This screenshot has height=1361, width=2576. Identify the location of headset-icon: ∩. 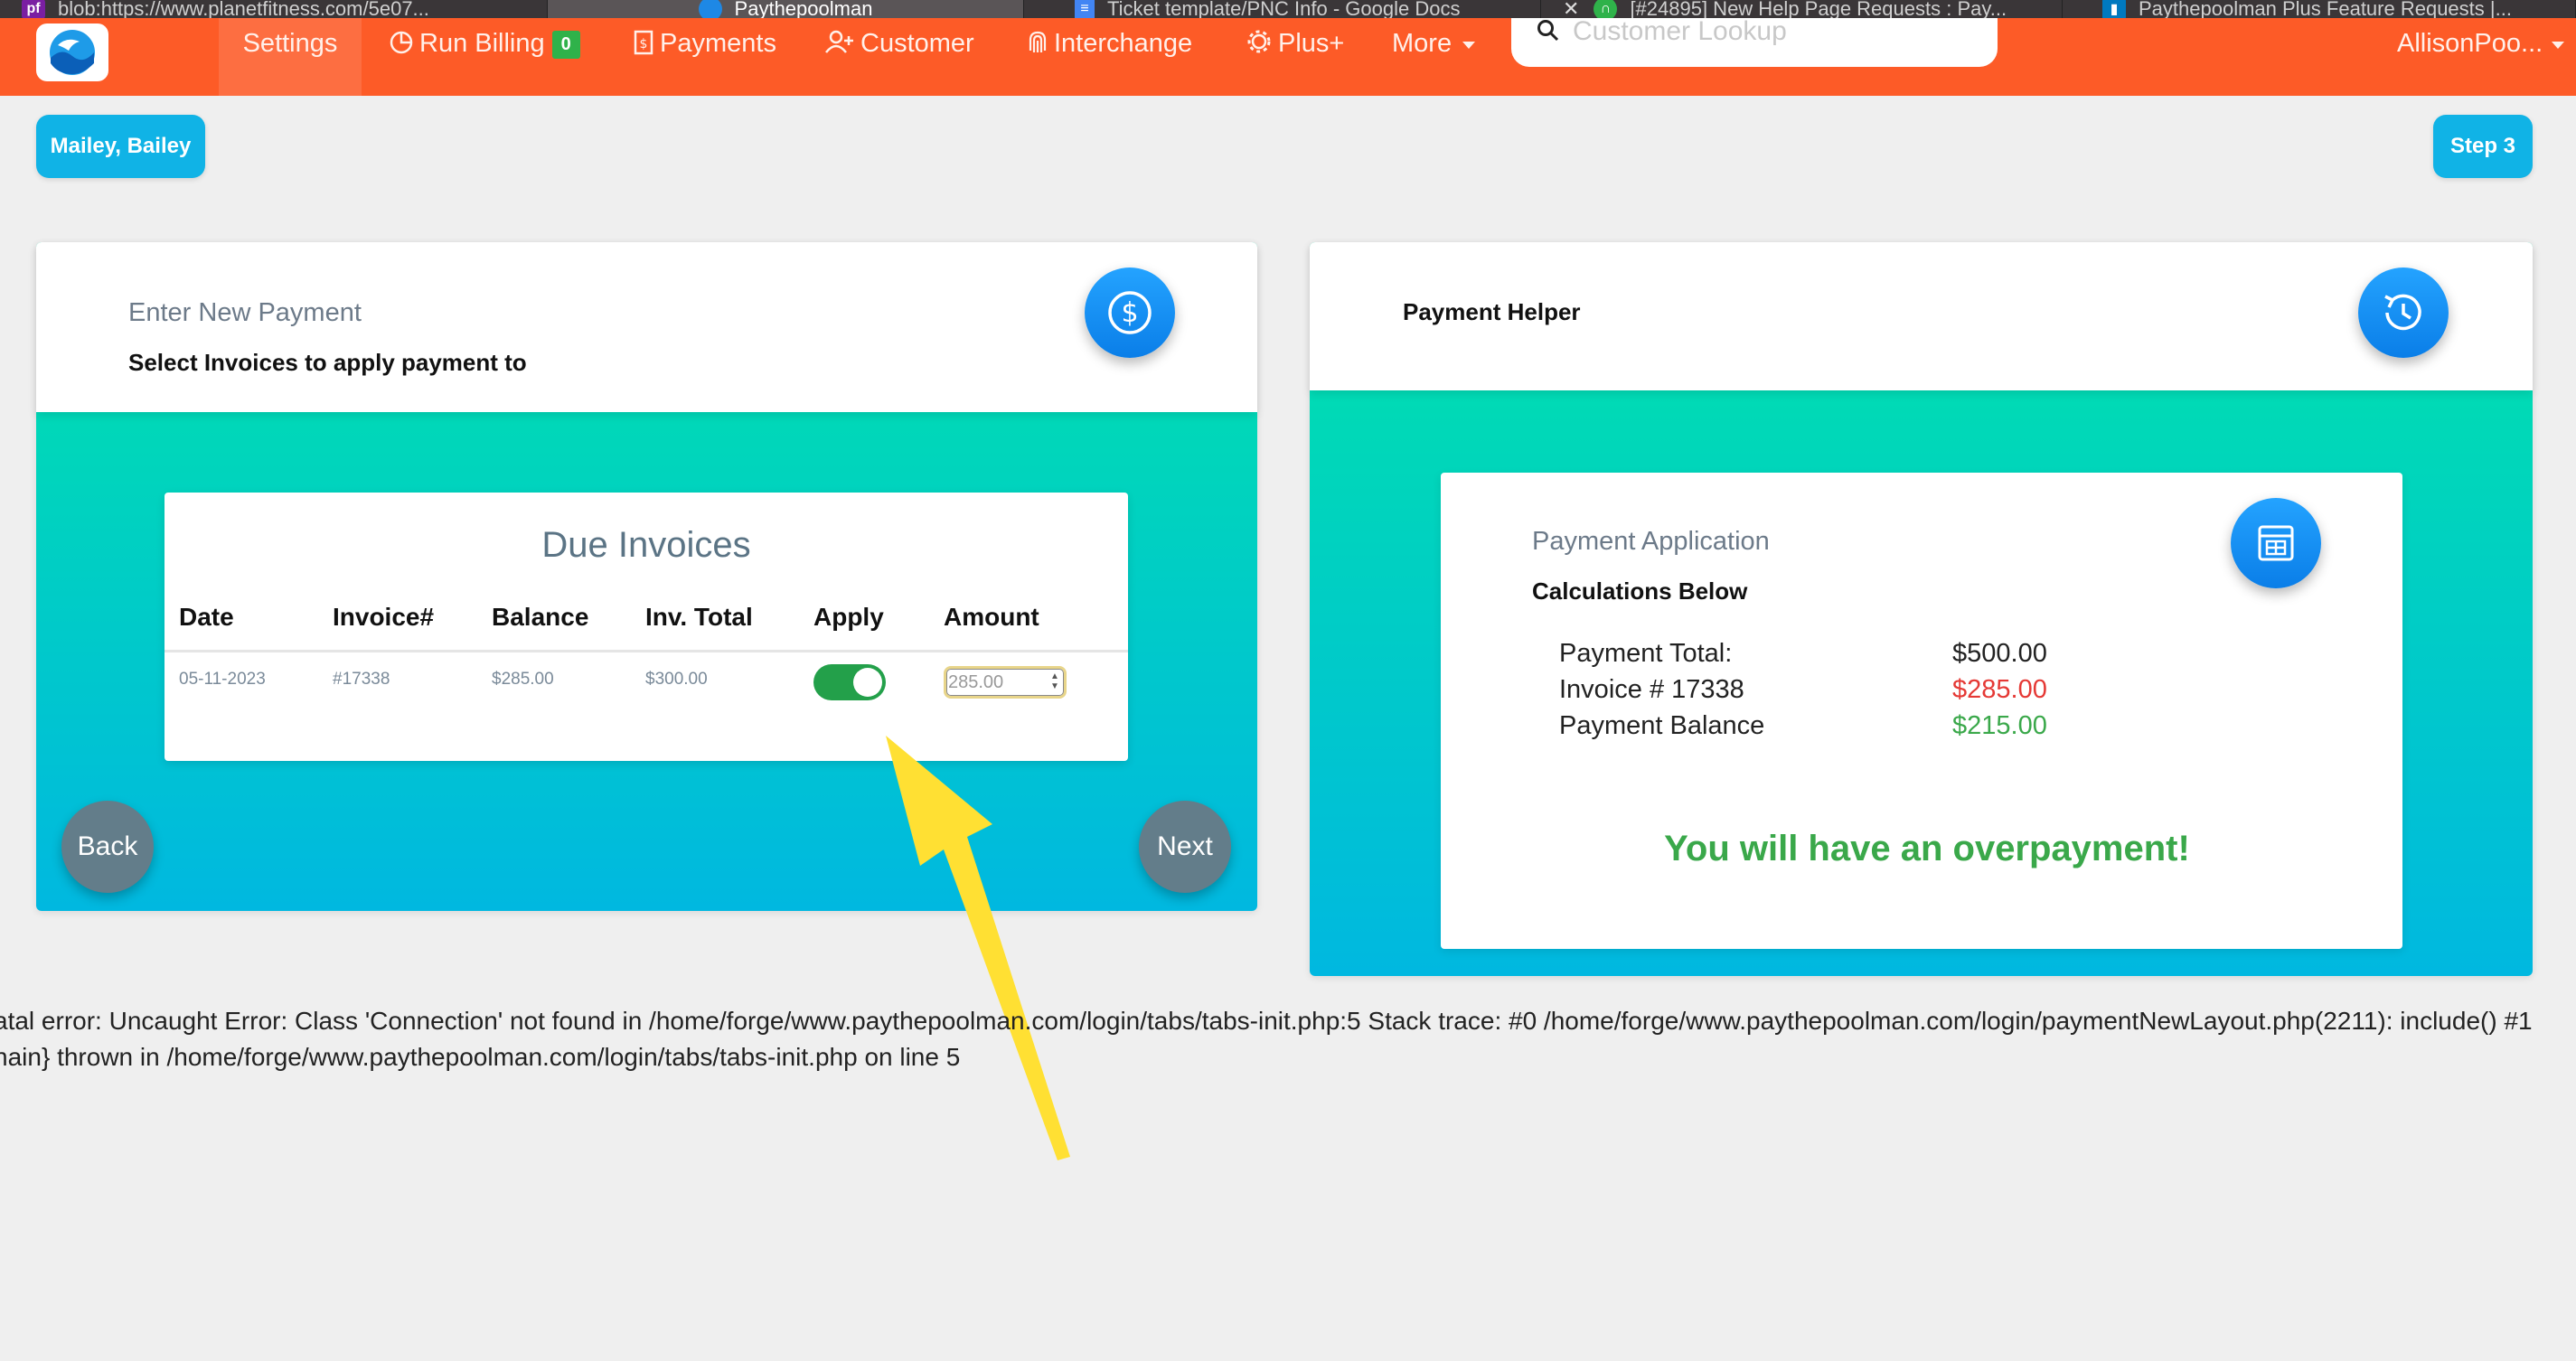
(1606, 9).